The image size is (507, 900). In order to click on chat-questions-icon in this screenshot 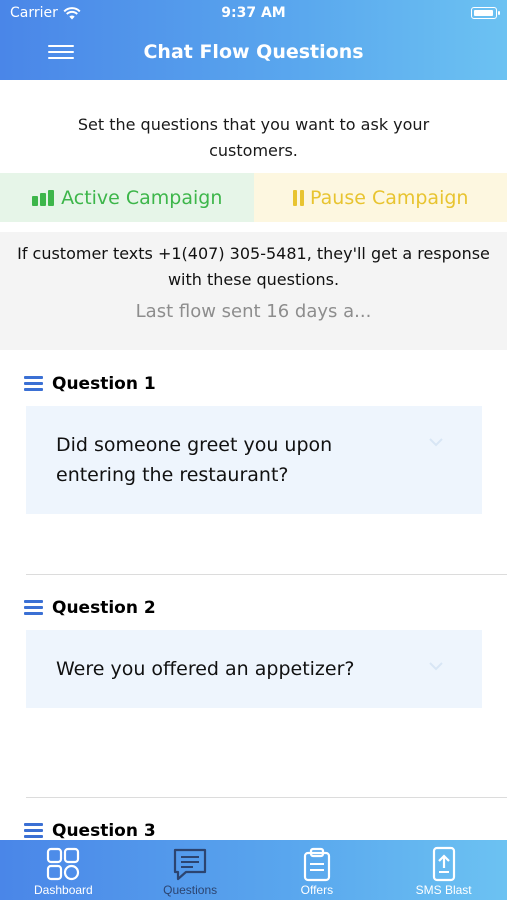, I will do `click(190, 864)`.